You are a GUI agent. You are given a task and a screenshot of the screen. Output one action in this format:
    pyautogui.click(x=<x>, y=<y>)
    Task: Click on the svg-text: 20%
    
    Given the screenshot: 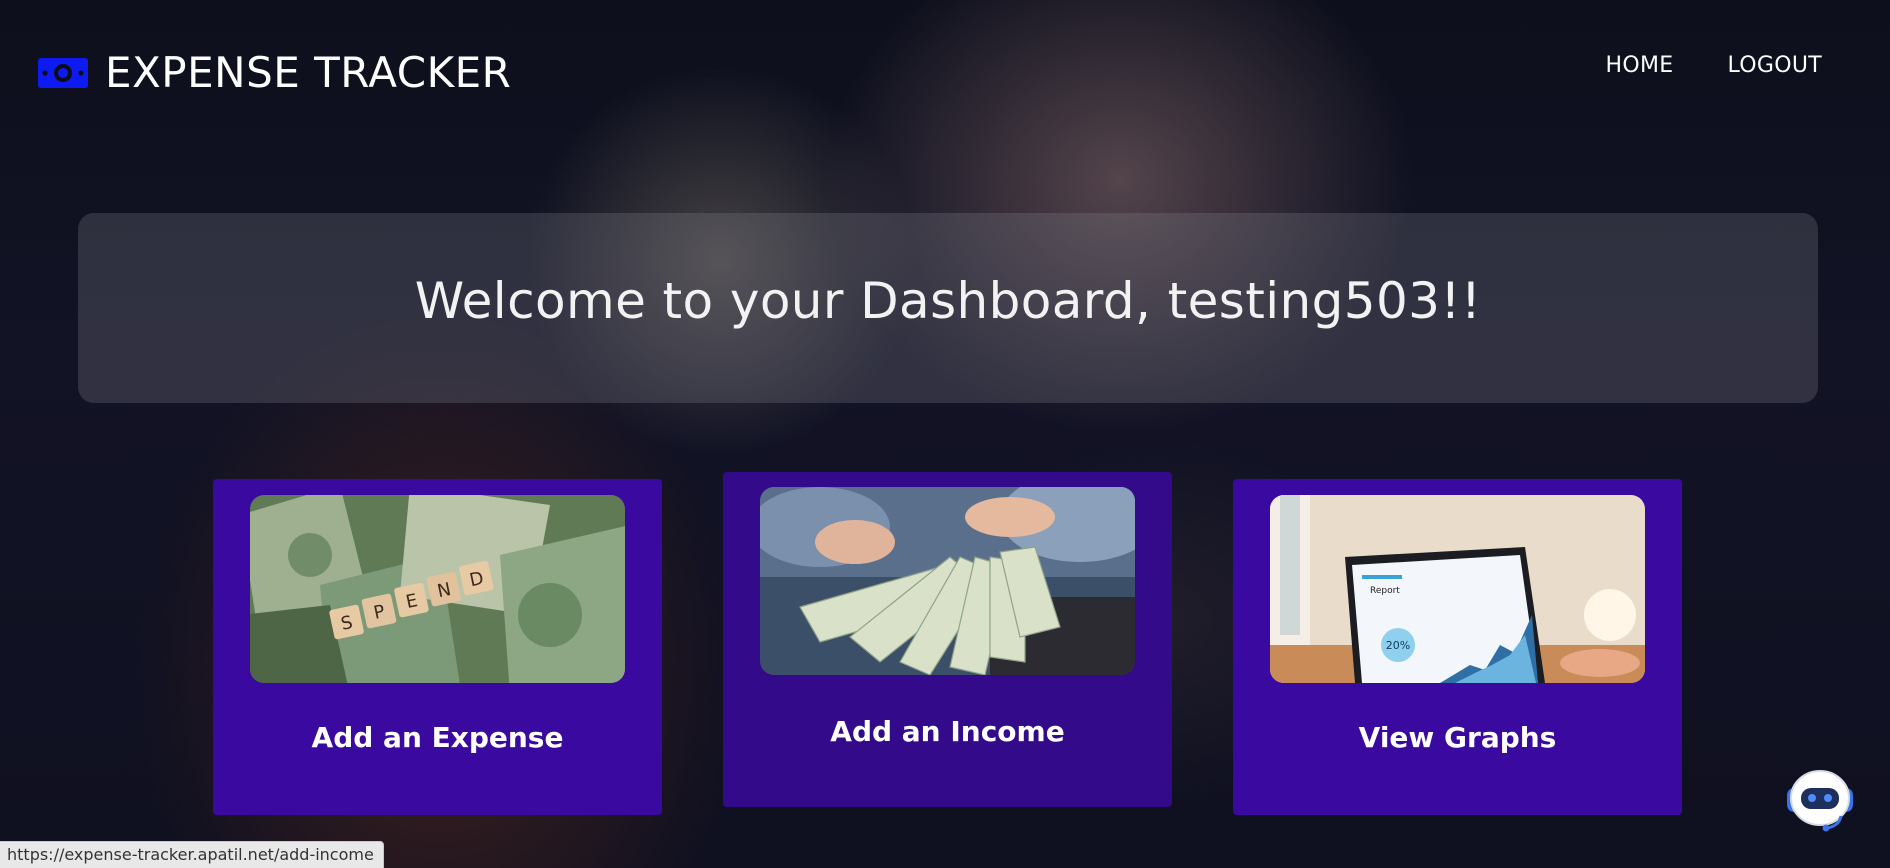 What is the action you would take?
    pyautogui.click(x=1398, y=645)
    